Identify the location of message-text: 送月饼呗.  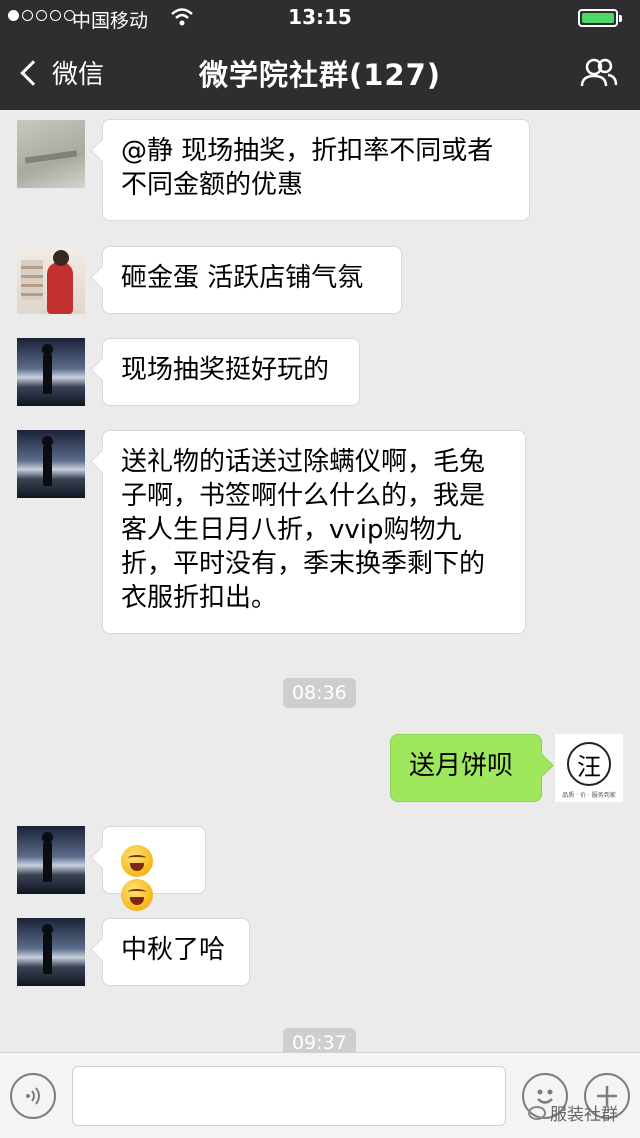
(461, 766).